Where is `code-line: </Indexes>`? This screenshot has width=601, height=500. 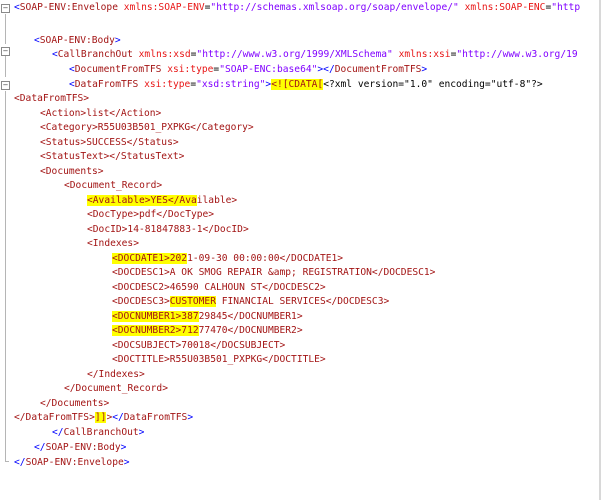 code-line: </Indexes> is located at coordinates (116, 374).